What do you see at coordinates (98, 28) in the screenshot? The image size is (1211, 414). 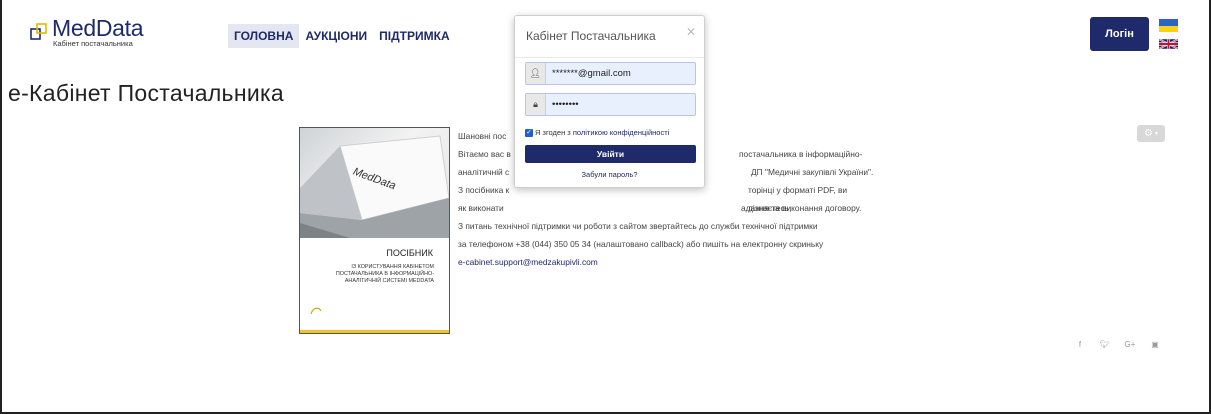 I see `logo-title: MedData` at bounding box center [98, 28].